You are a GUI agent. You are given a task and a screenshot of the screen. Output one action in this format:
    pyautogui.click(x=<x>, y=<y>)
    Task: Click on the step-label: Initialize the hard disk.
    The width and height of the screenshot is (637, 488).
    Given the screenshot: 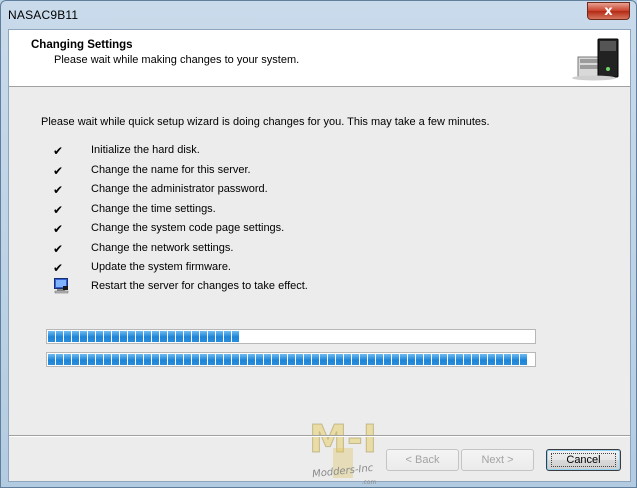 What is the action you would take?
    pyautogui.click(x=145, y=150)
    